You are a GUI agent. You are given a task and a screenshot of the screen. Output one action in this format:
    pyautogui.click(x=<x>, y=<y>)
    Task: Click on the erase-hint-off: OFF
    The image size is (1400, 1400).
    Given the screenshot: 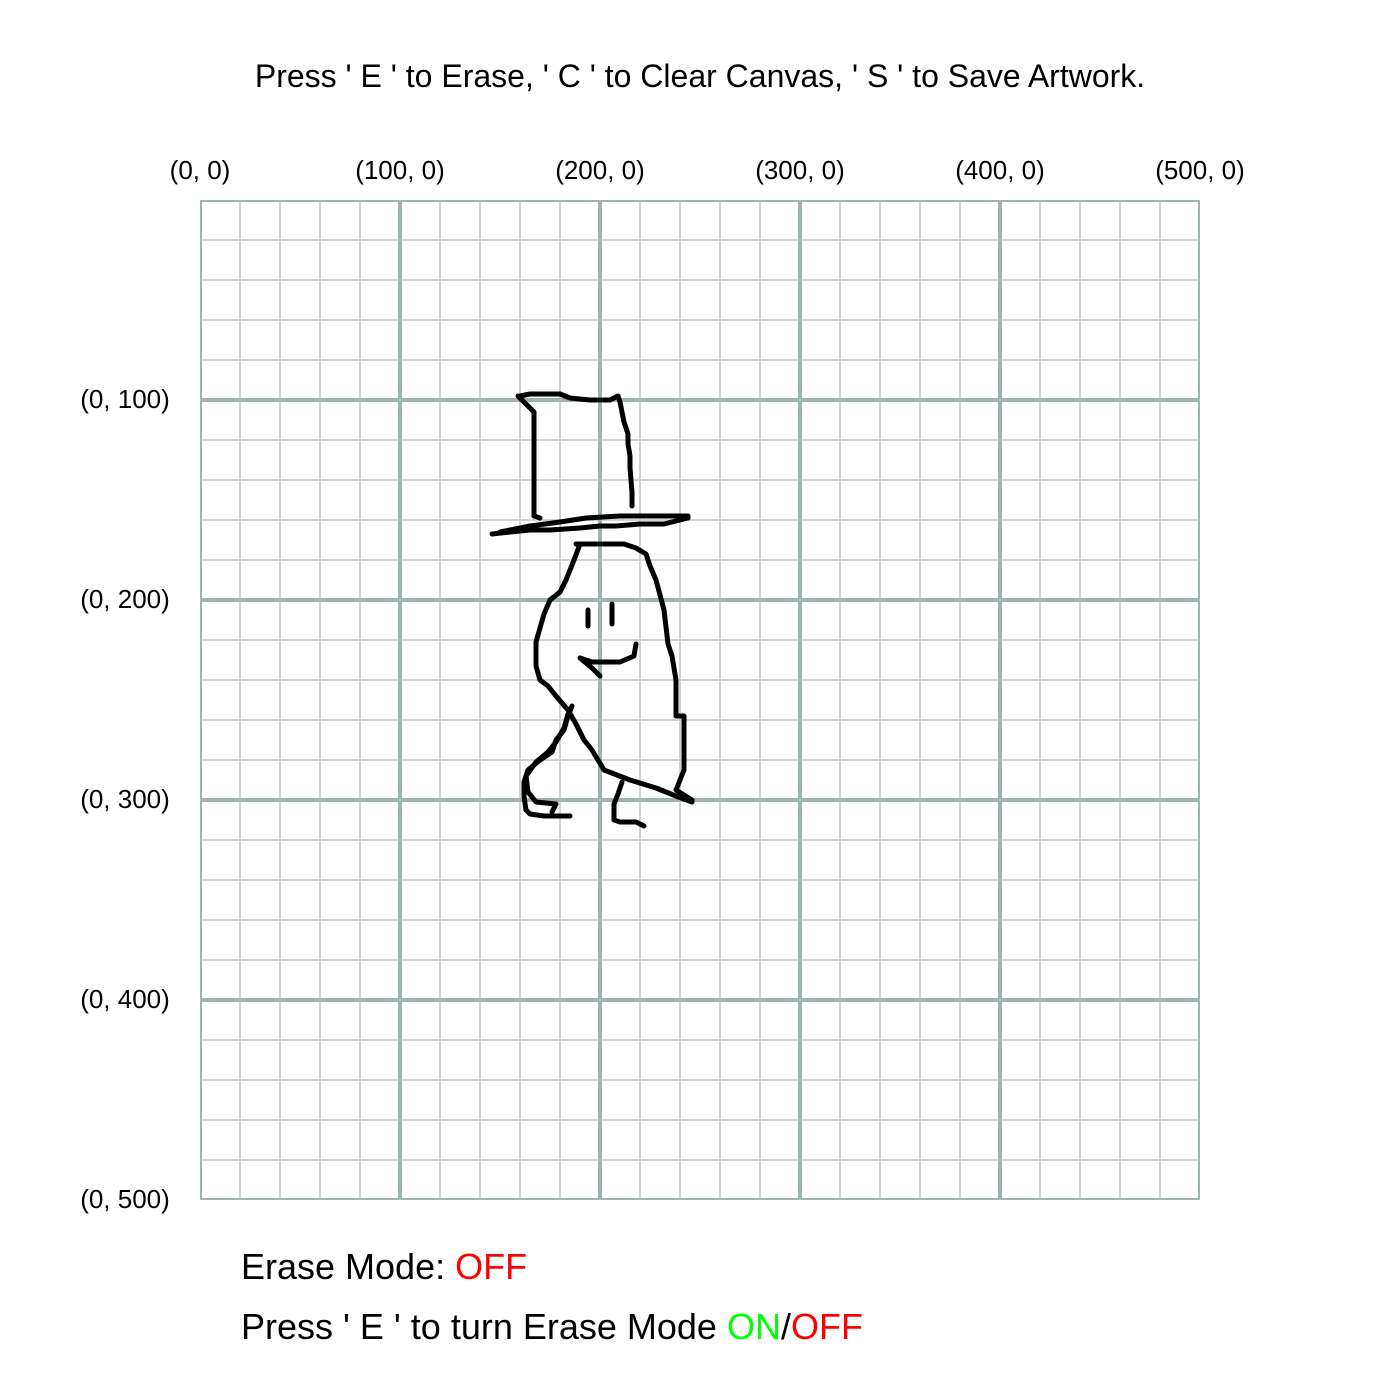 What is the action you would take?
    pyautogui.click(x=826, y=1326)
    